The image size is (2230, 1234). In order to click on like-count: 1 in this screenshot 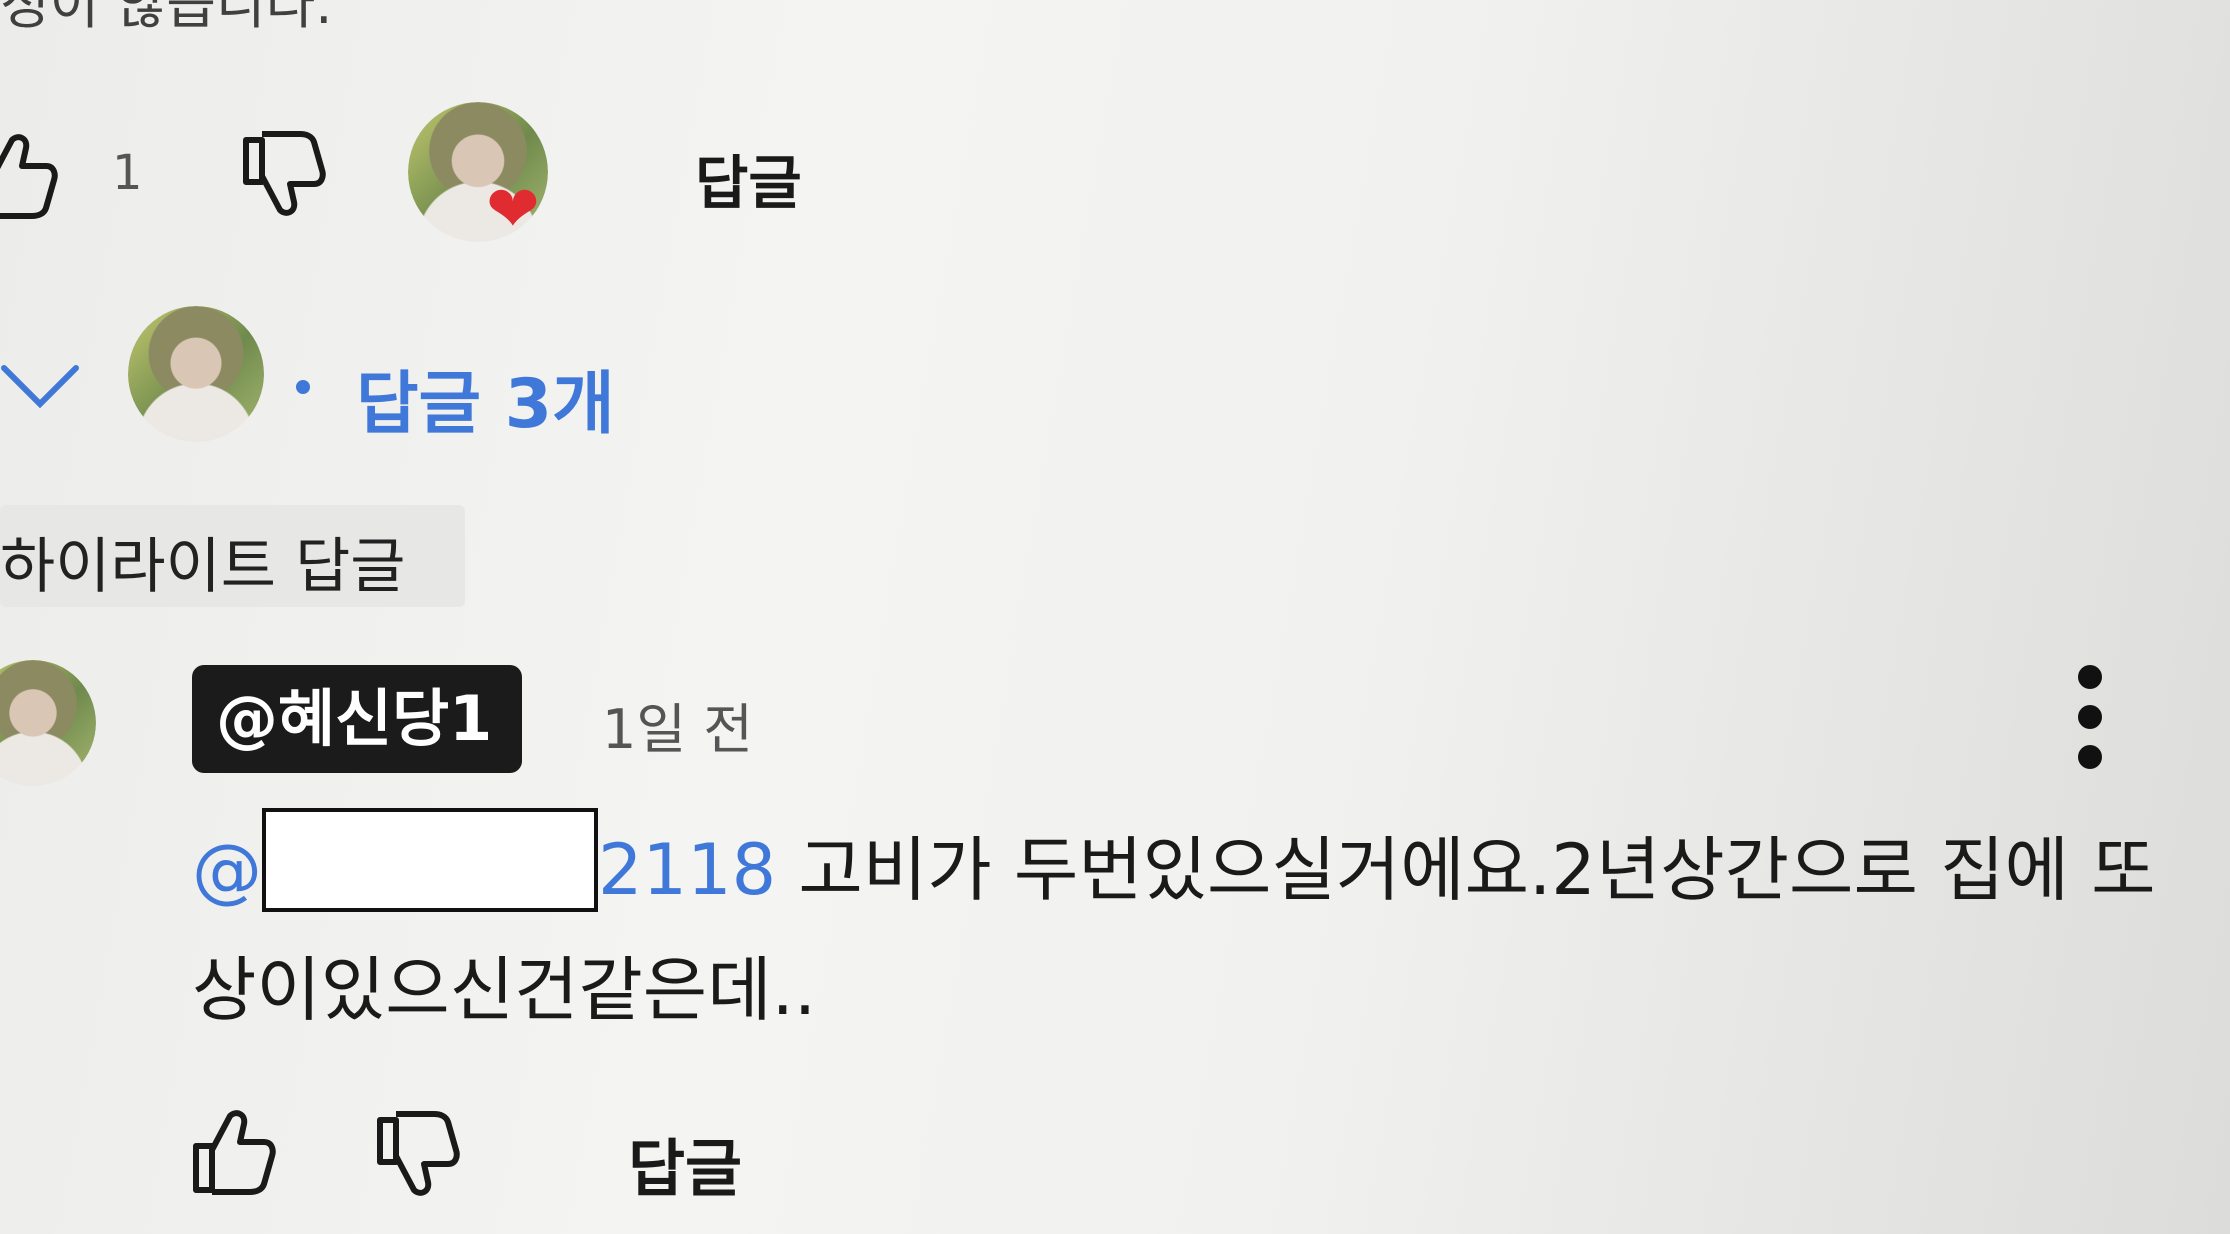, I will do `click(127, 173)`.